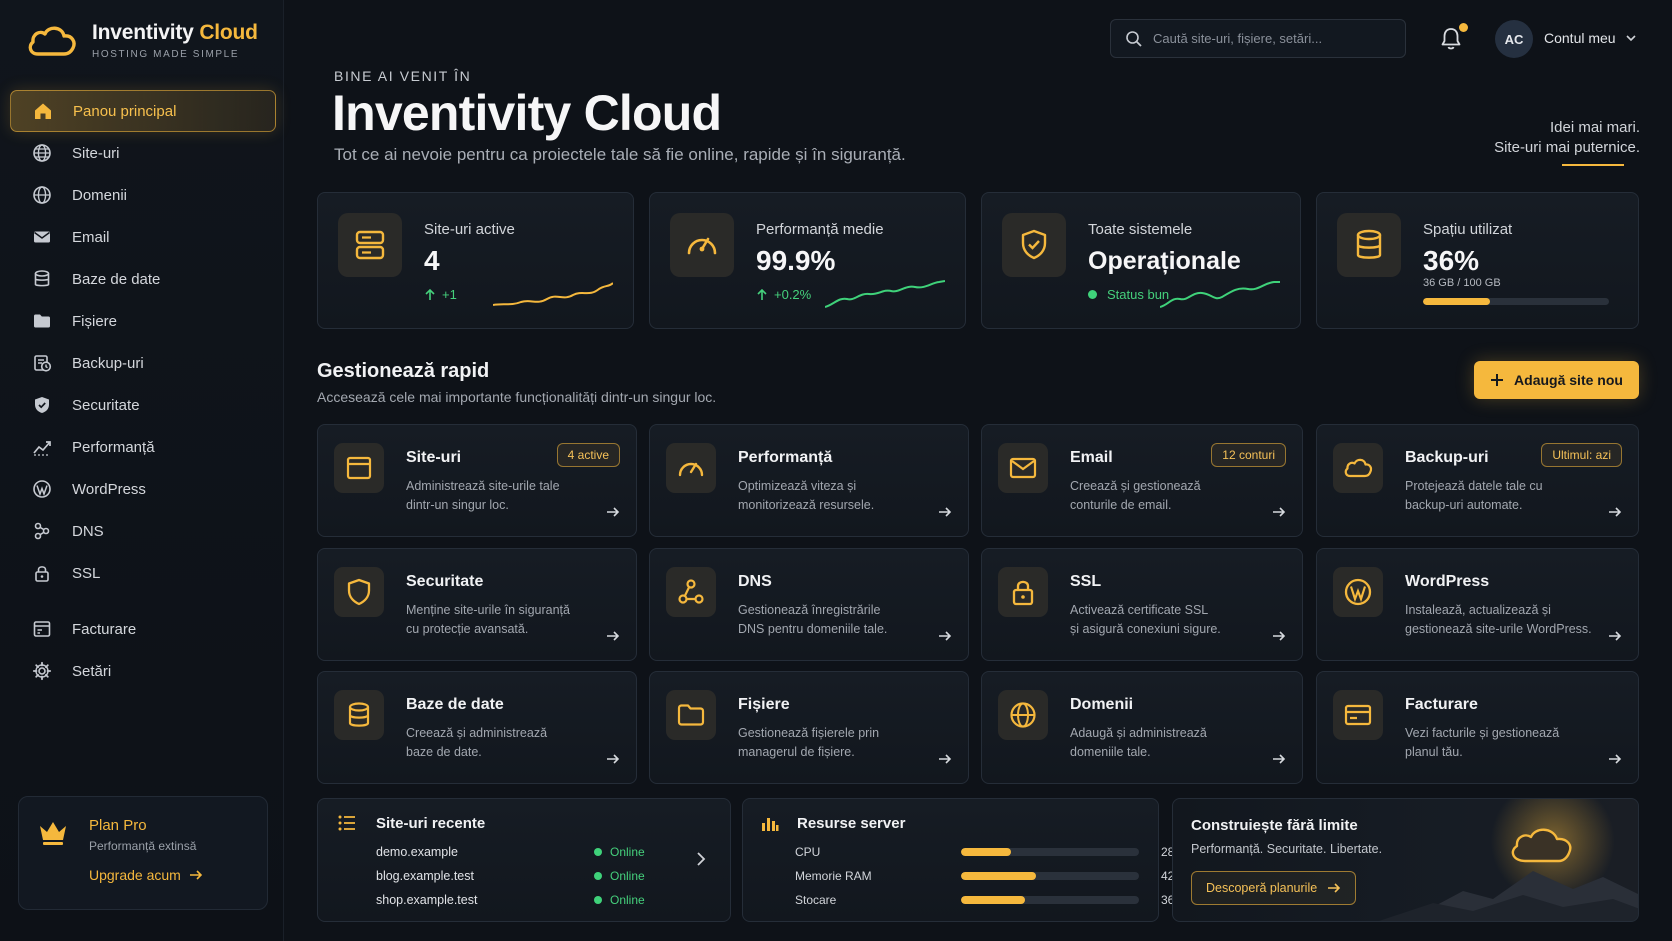  I want to click on sidebar-item-dns: DNS, so click(143, 531).